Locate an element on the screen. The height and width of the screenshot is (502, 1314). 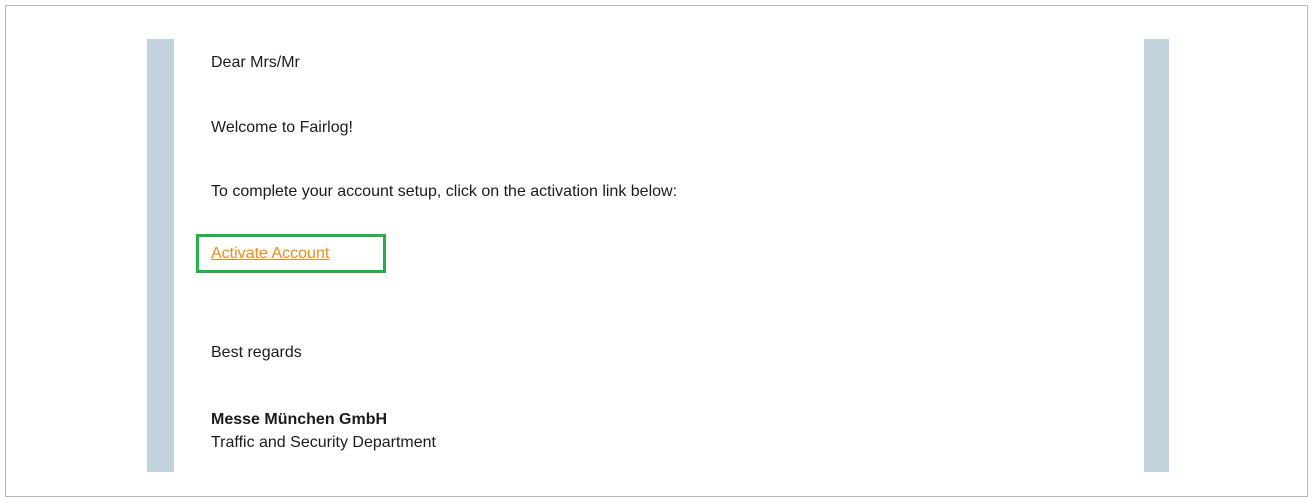
email-closing: Best regards is located at coordinates (256, 352).